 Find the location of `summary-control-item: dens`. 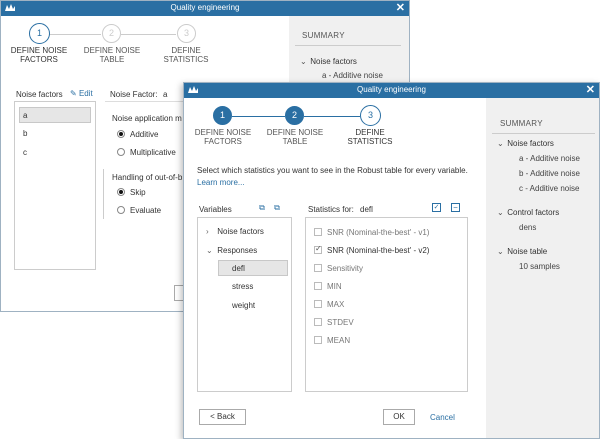

summary-control-item: dens is located at coordinates (528, 227).